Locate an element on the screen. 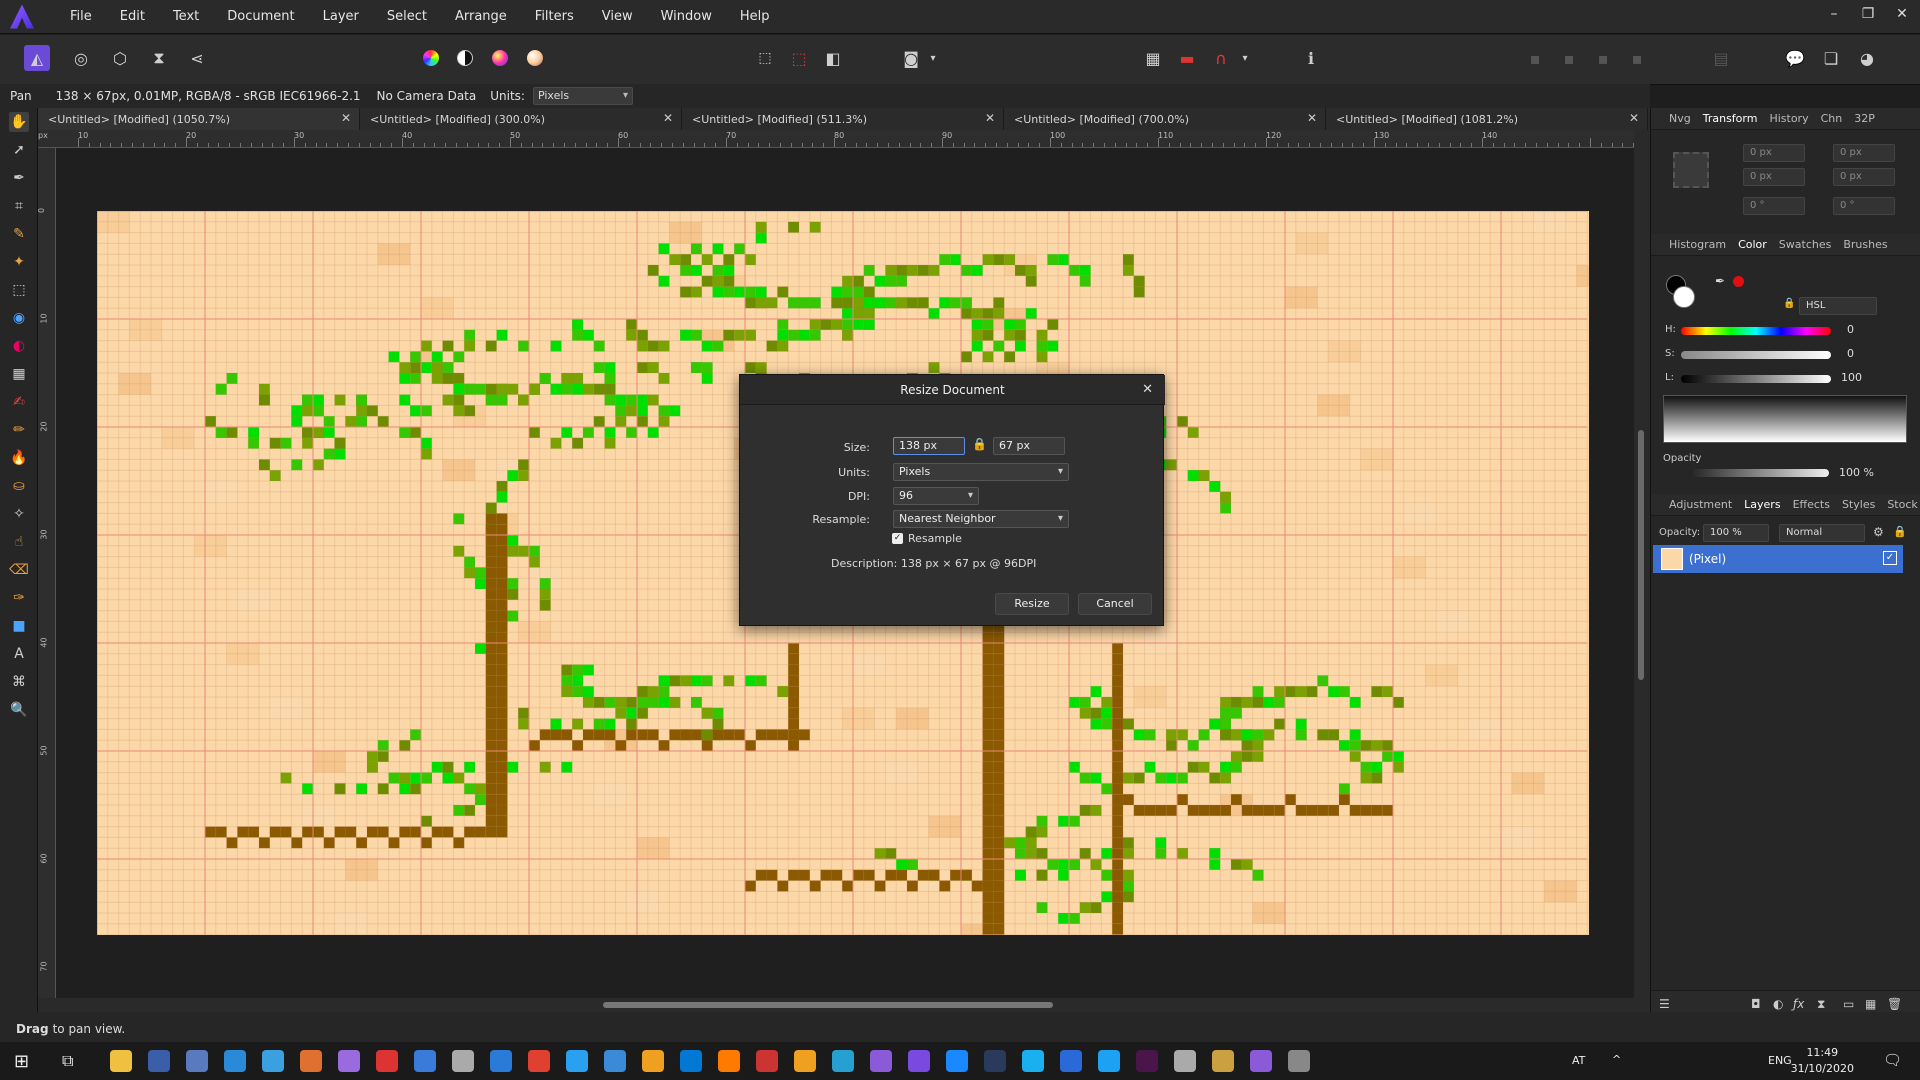  erase-tool-icon: ⌫ is located at coordinates (19, 570).